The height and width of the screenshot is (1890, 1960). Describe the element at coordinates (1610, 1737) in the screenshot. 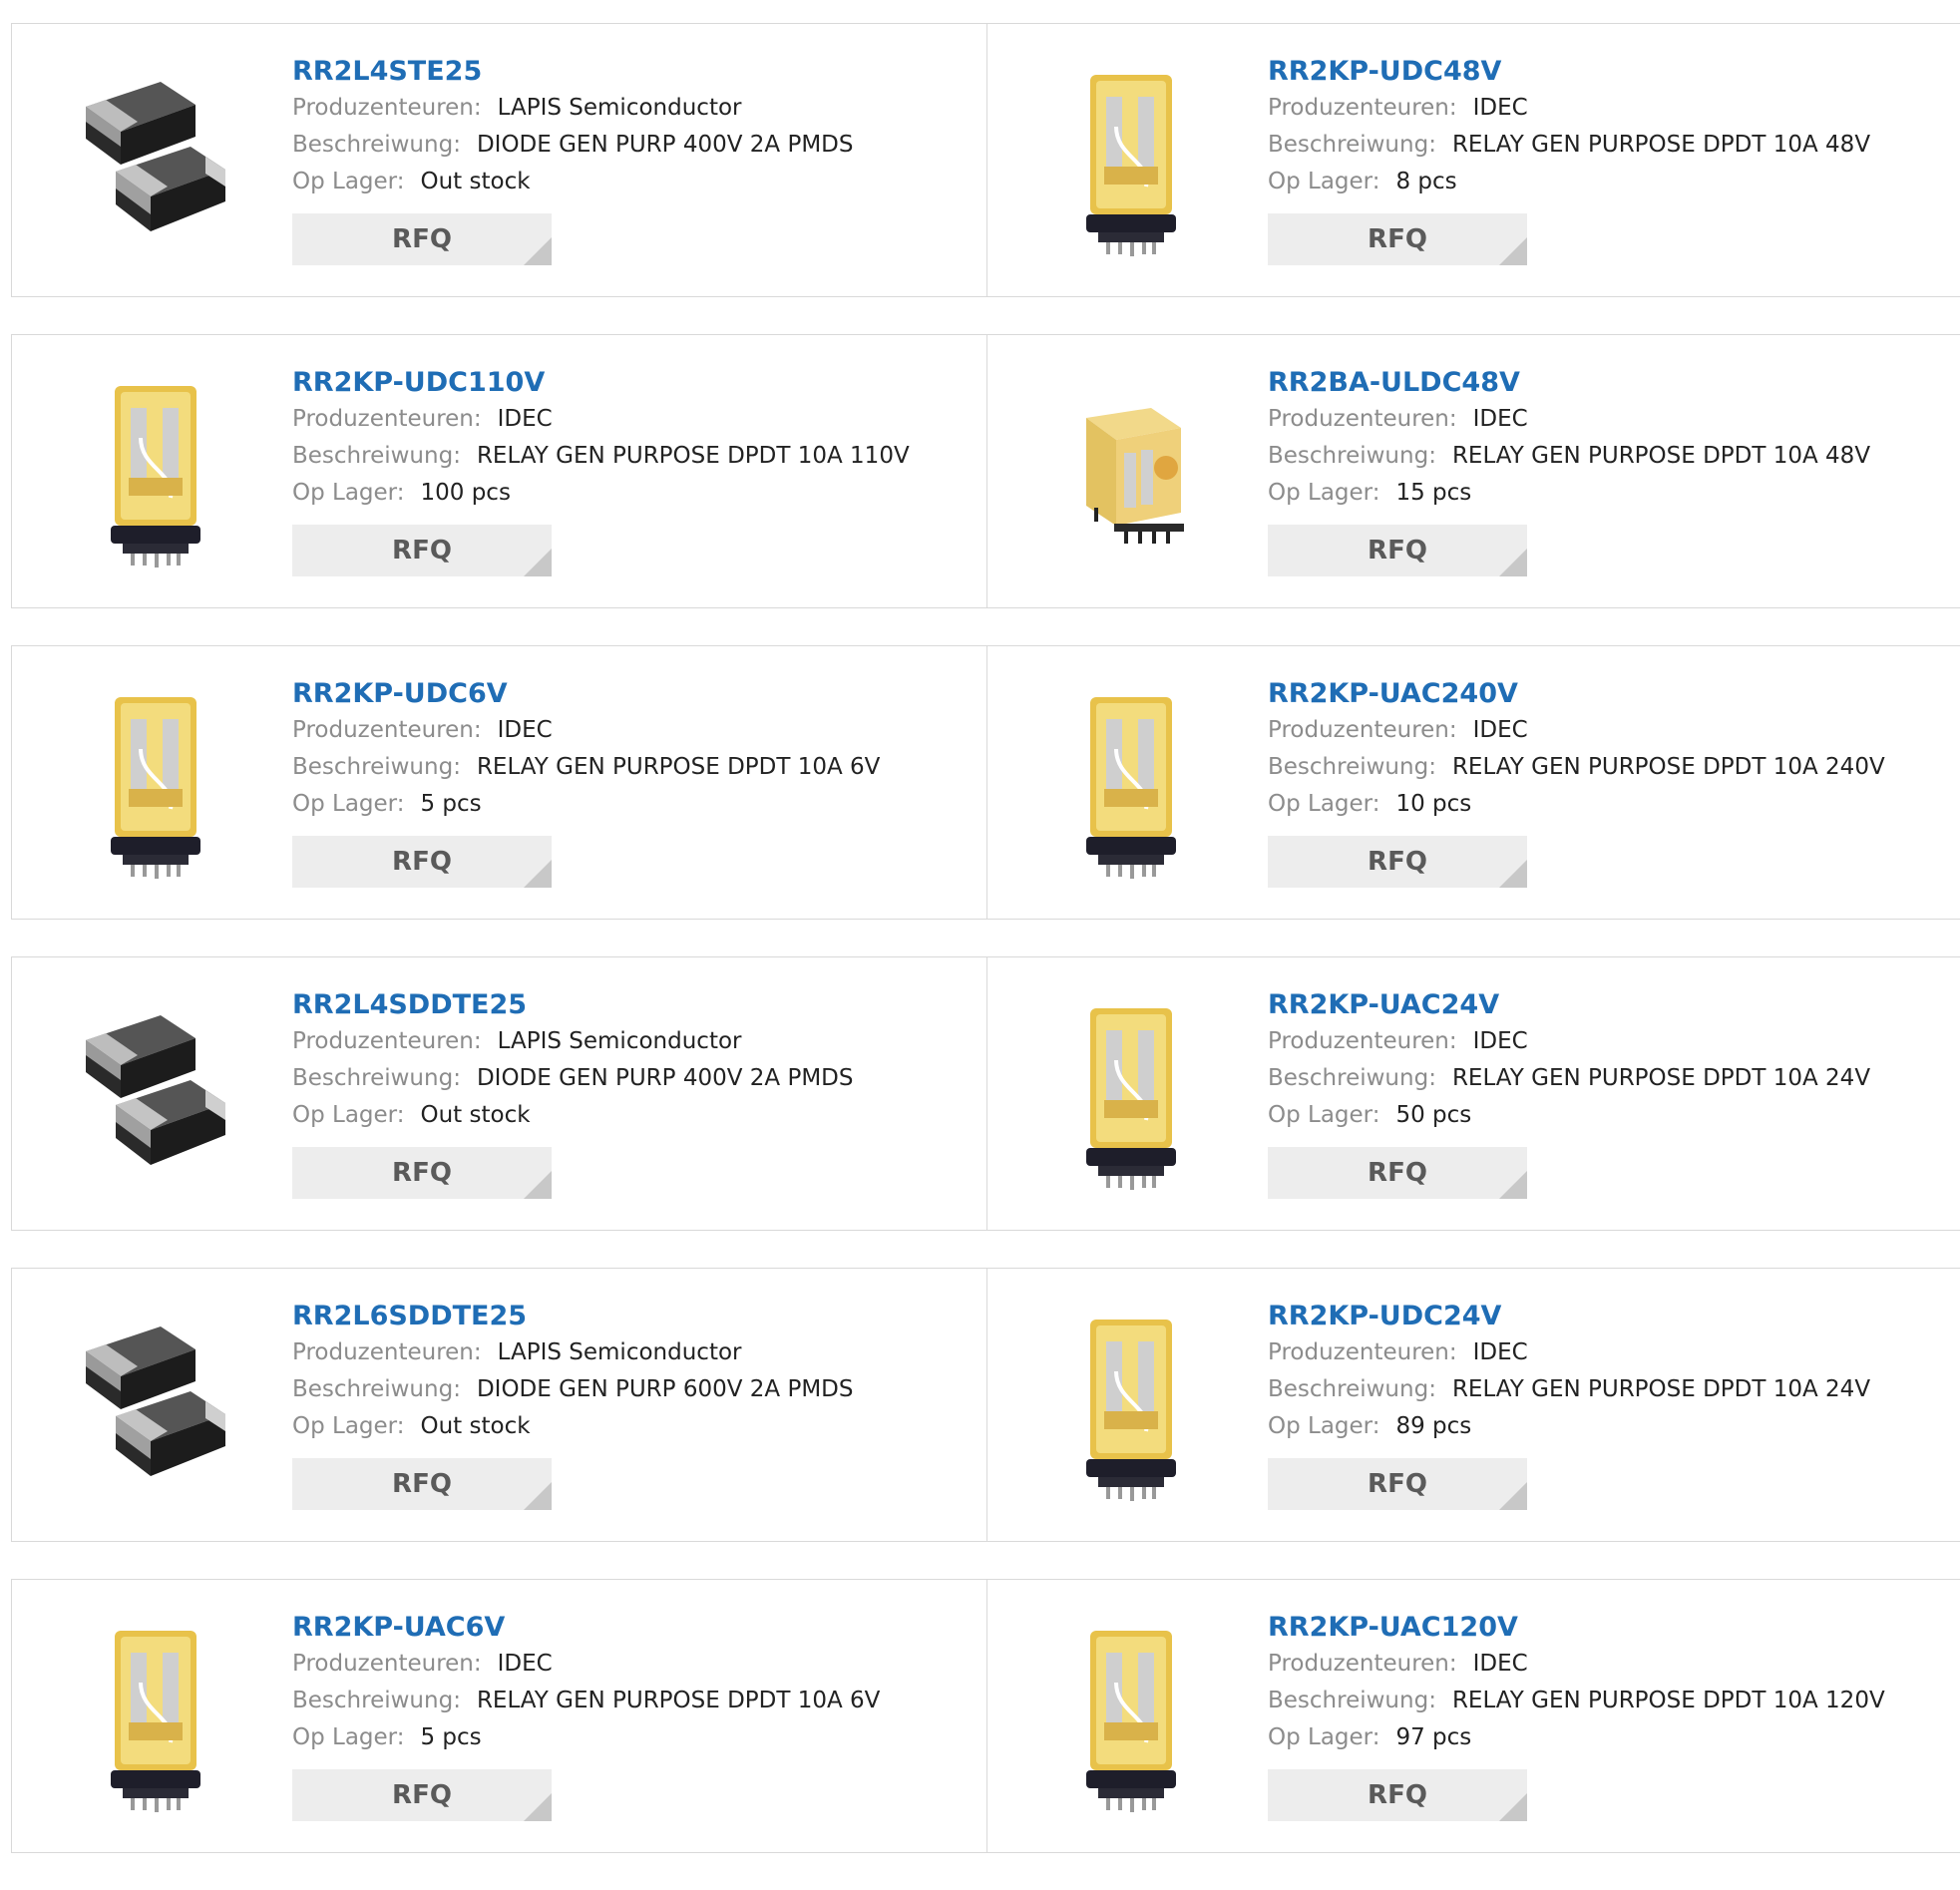

I see `stock-row: Op Lager: 97 pcs` at that location.